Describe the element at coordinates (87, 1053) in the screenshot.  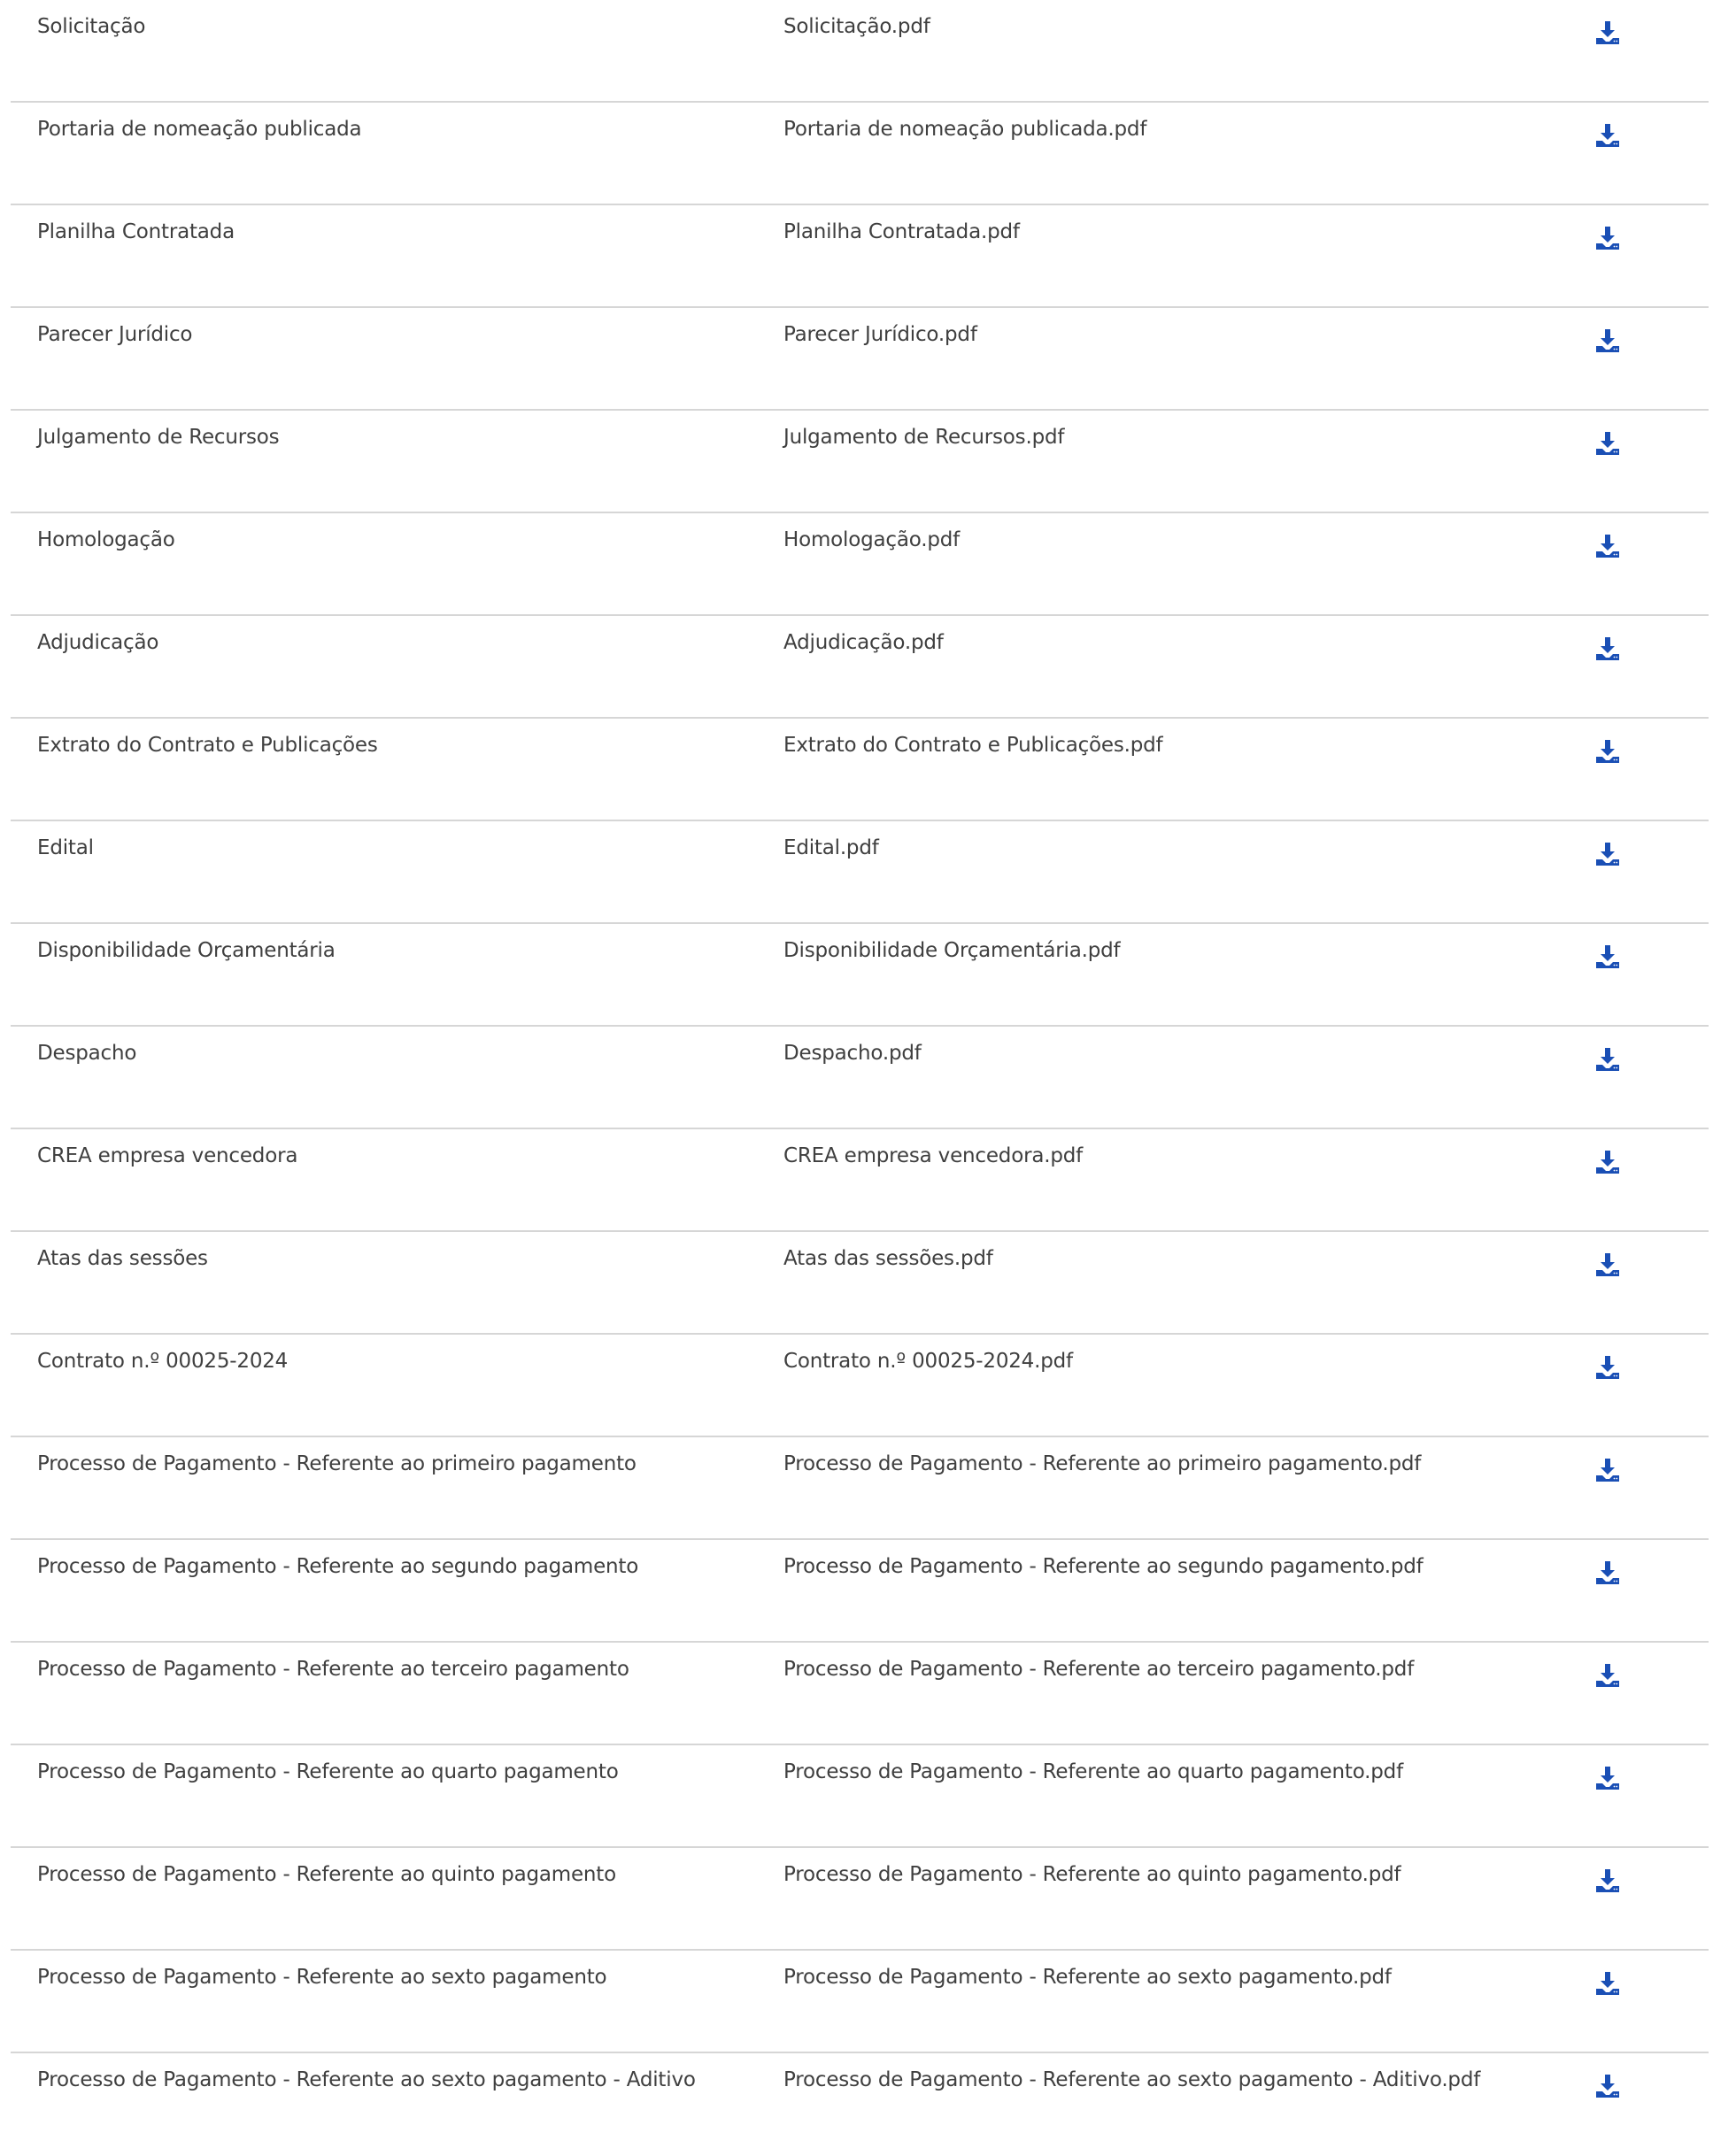
I see `document-name: Despacho` at that location.